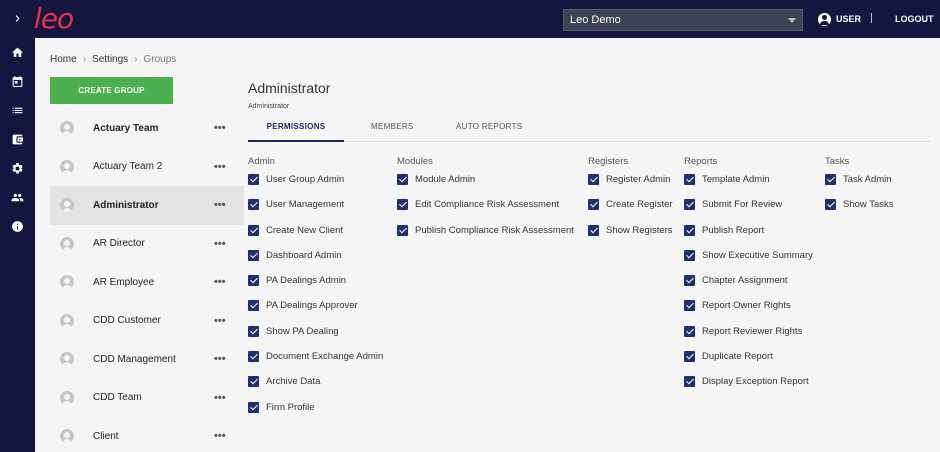  I want to click on permission-item: Module Admin, so click(485, 186).